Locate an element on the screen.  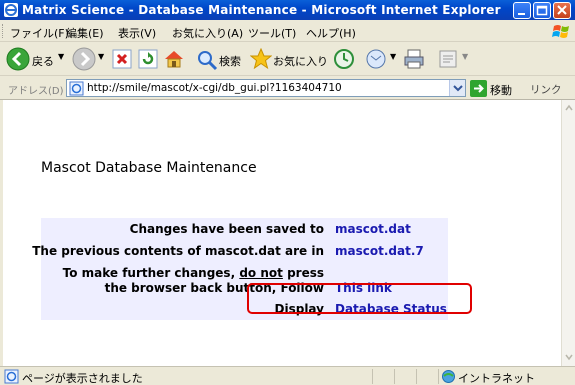
further-changes-label: To make further changes, do not press is located at coordinates (193, 273).